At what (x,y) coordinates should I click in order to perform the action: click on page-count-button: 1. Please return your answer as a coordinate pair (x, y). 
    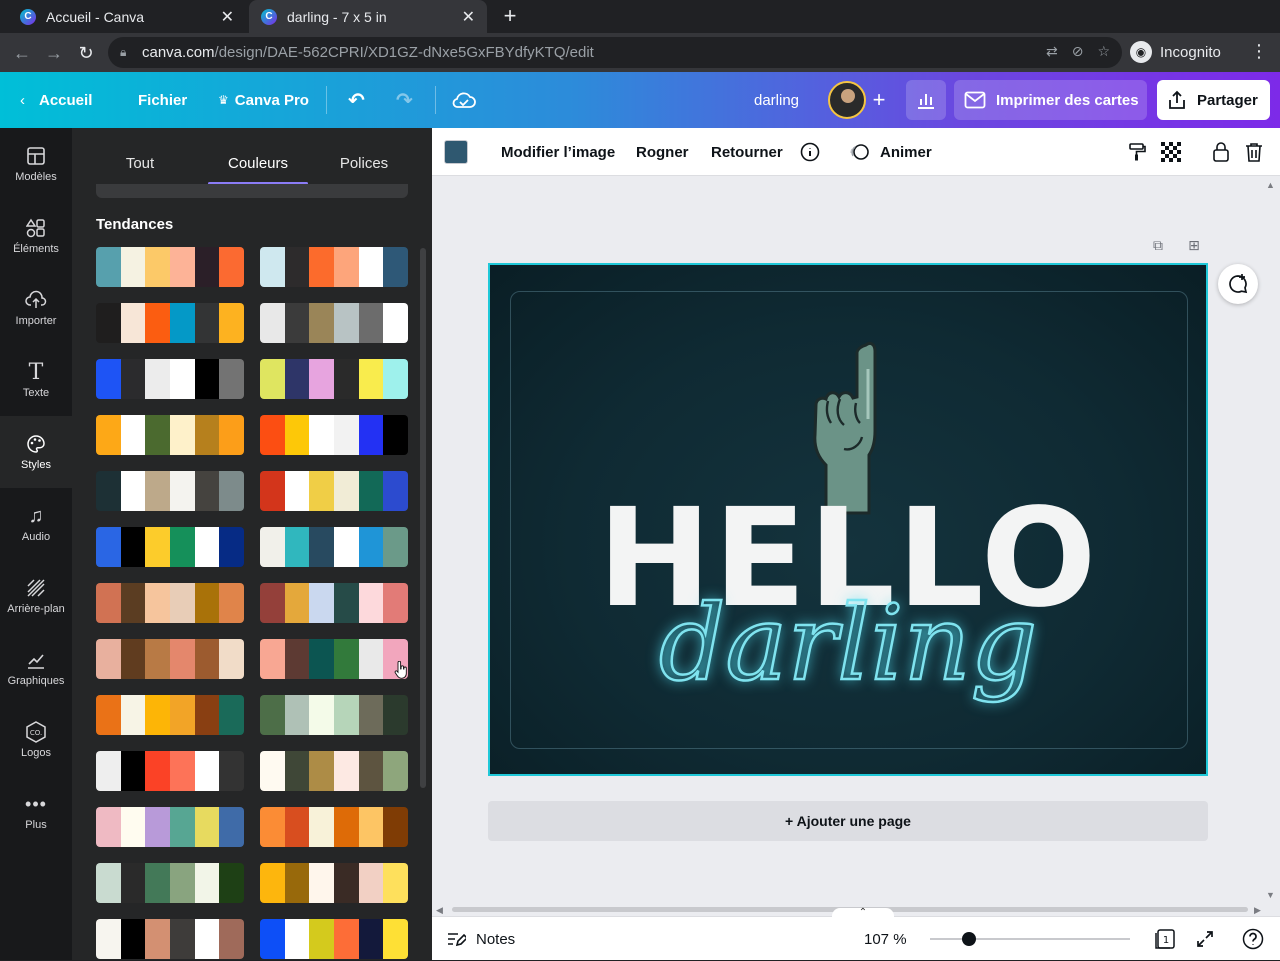
    Looking at the image, I should click on (1165, 939).